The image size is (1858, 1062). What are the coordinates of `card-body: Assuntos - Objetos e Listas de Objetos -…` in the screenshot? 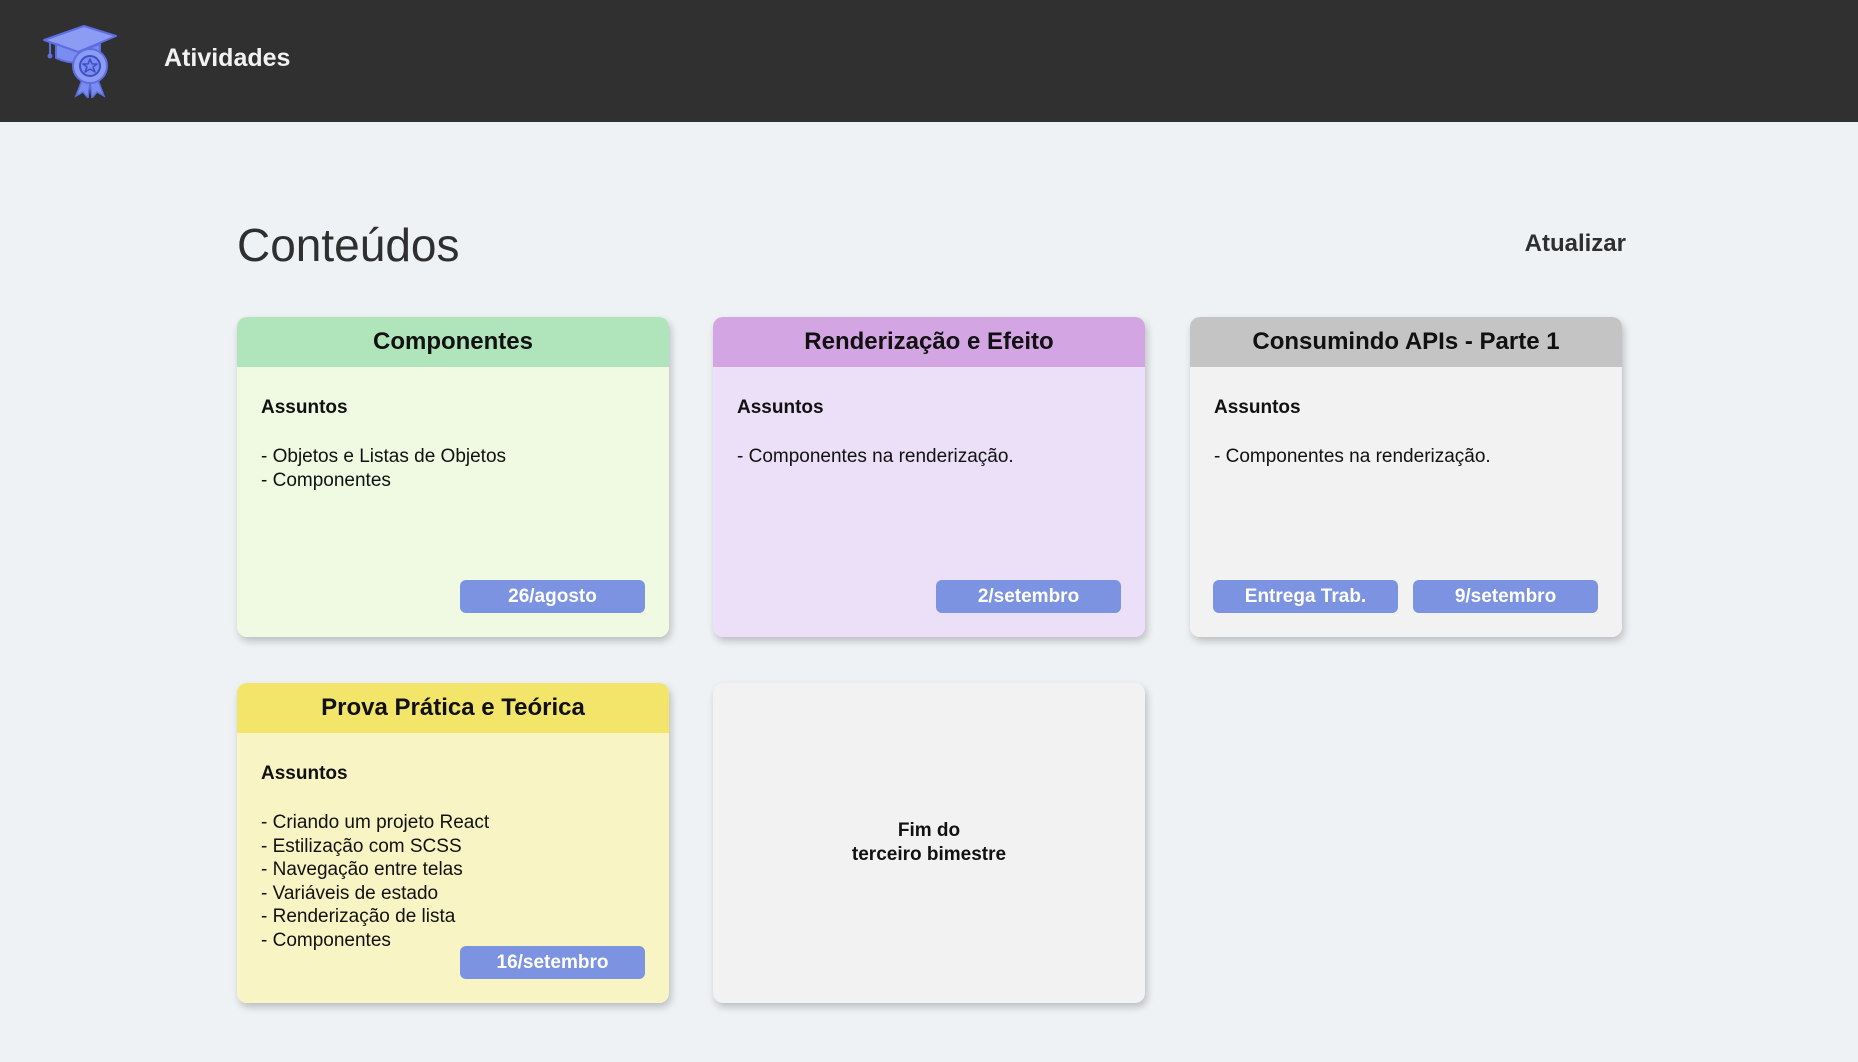 It's located at (453, 502).